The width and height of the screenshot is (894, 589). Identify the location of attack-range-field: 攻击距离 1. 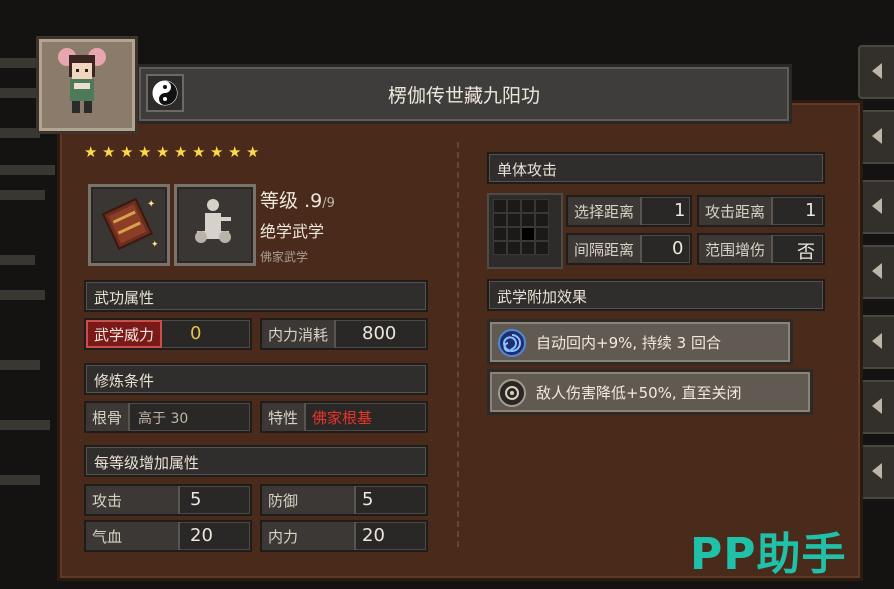
(761, 211).